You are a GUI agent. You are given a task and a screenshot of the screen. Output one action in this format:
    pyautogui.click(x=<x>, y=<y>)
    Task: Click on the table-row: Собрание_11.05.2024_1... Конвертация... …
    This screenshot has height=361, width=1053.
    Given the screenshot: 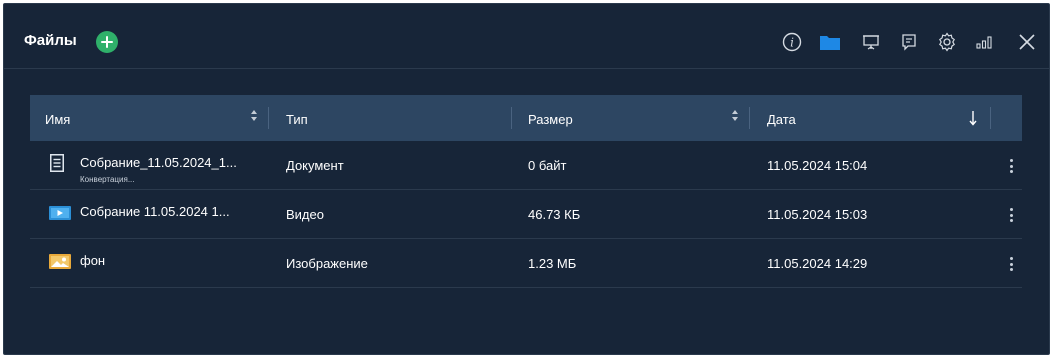 What is the action you would take?
    pyautogui.click(x=526, y=165)
    